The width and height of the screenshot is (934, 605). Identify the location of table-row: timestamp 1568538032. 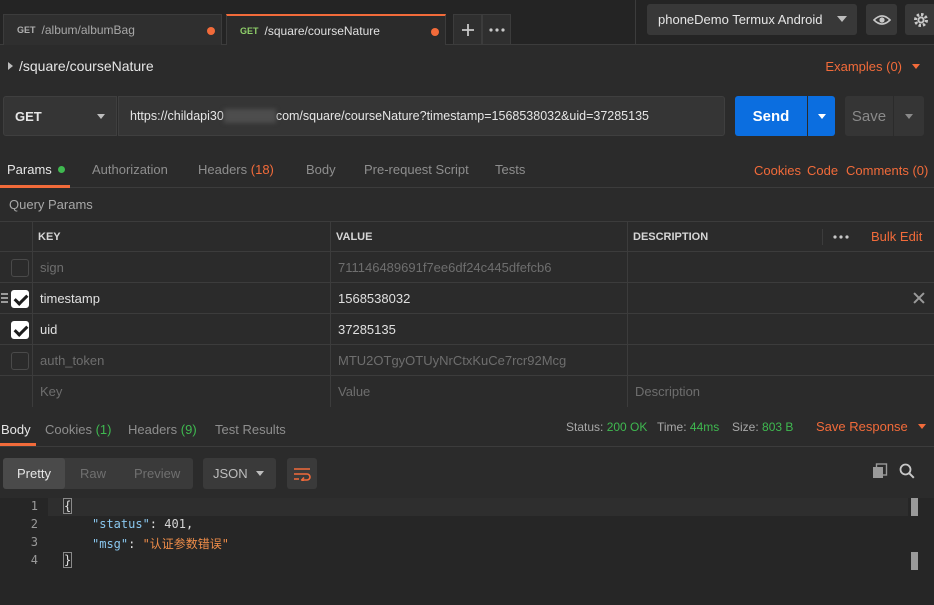
(467, 298).